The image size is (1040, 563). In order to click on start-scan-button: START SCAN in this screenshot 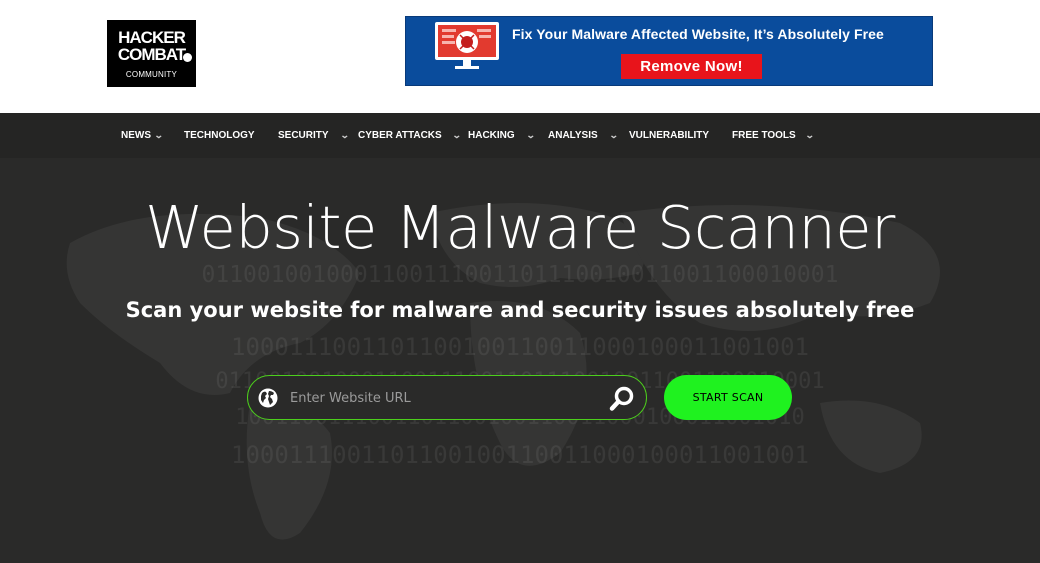, I will do `click(728, 397)`.